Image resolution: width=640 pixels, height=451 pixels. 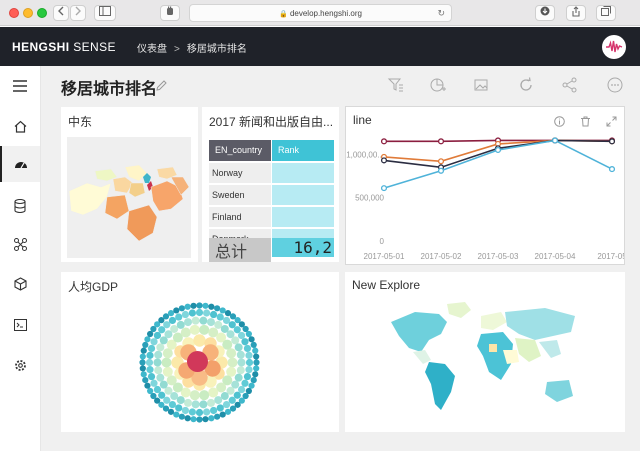 What do you see at coordinates (570, 85) in the screenshot?
I see `share-button` at bounding box center [570, 85].